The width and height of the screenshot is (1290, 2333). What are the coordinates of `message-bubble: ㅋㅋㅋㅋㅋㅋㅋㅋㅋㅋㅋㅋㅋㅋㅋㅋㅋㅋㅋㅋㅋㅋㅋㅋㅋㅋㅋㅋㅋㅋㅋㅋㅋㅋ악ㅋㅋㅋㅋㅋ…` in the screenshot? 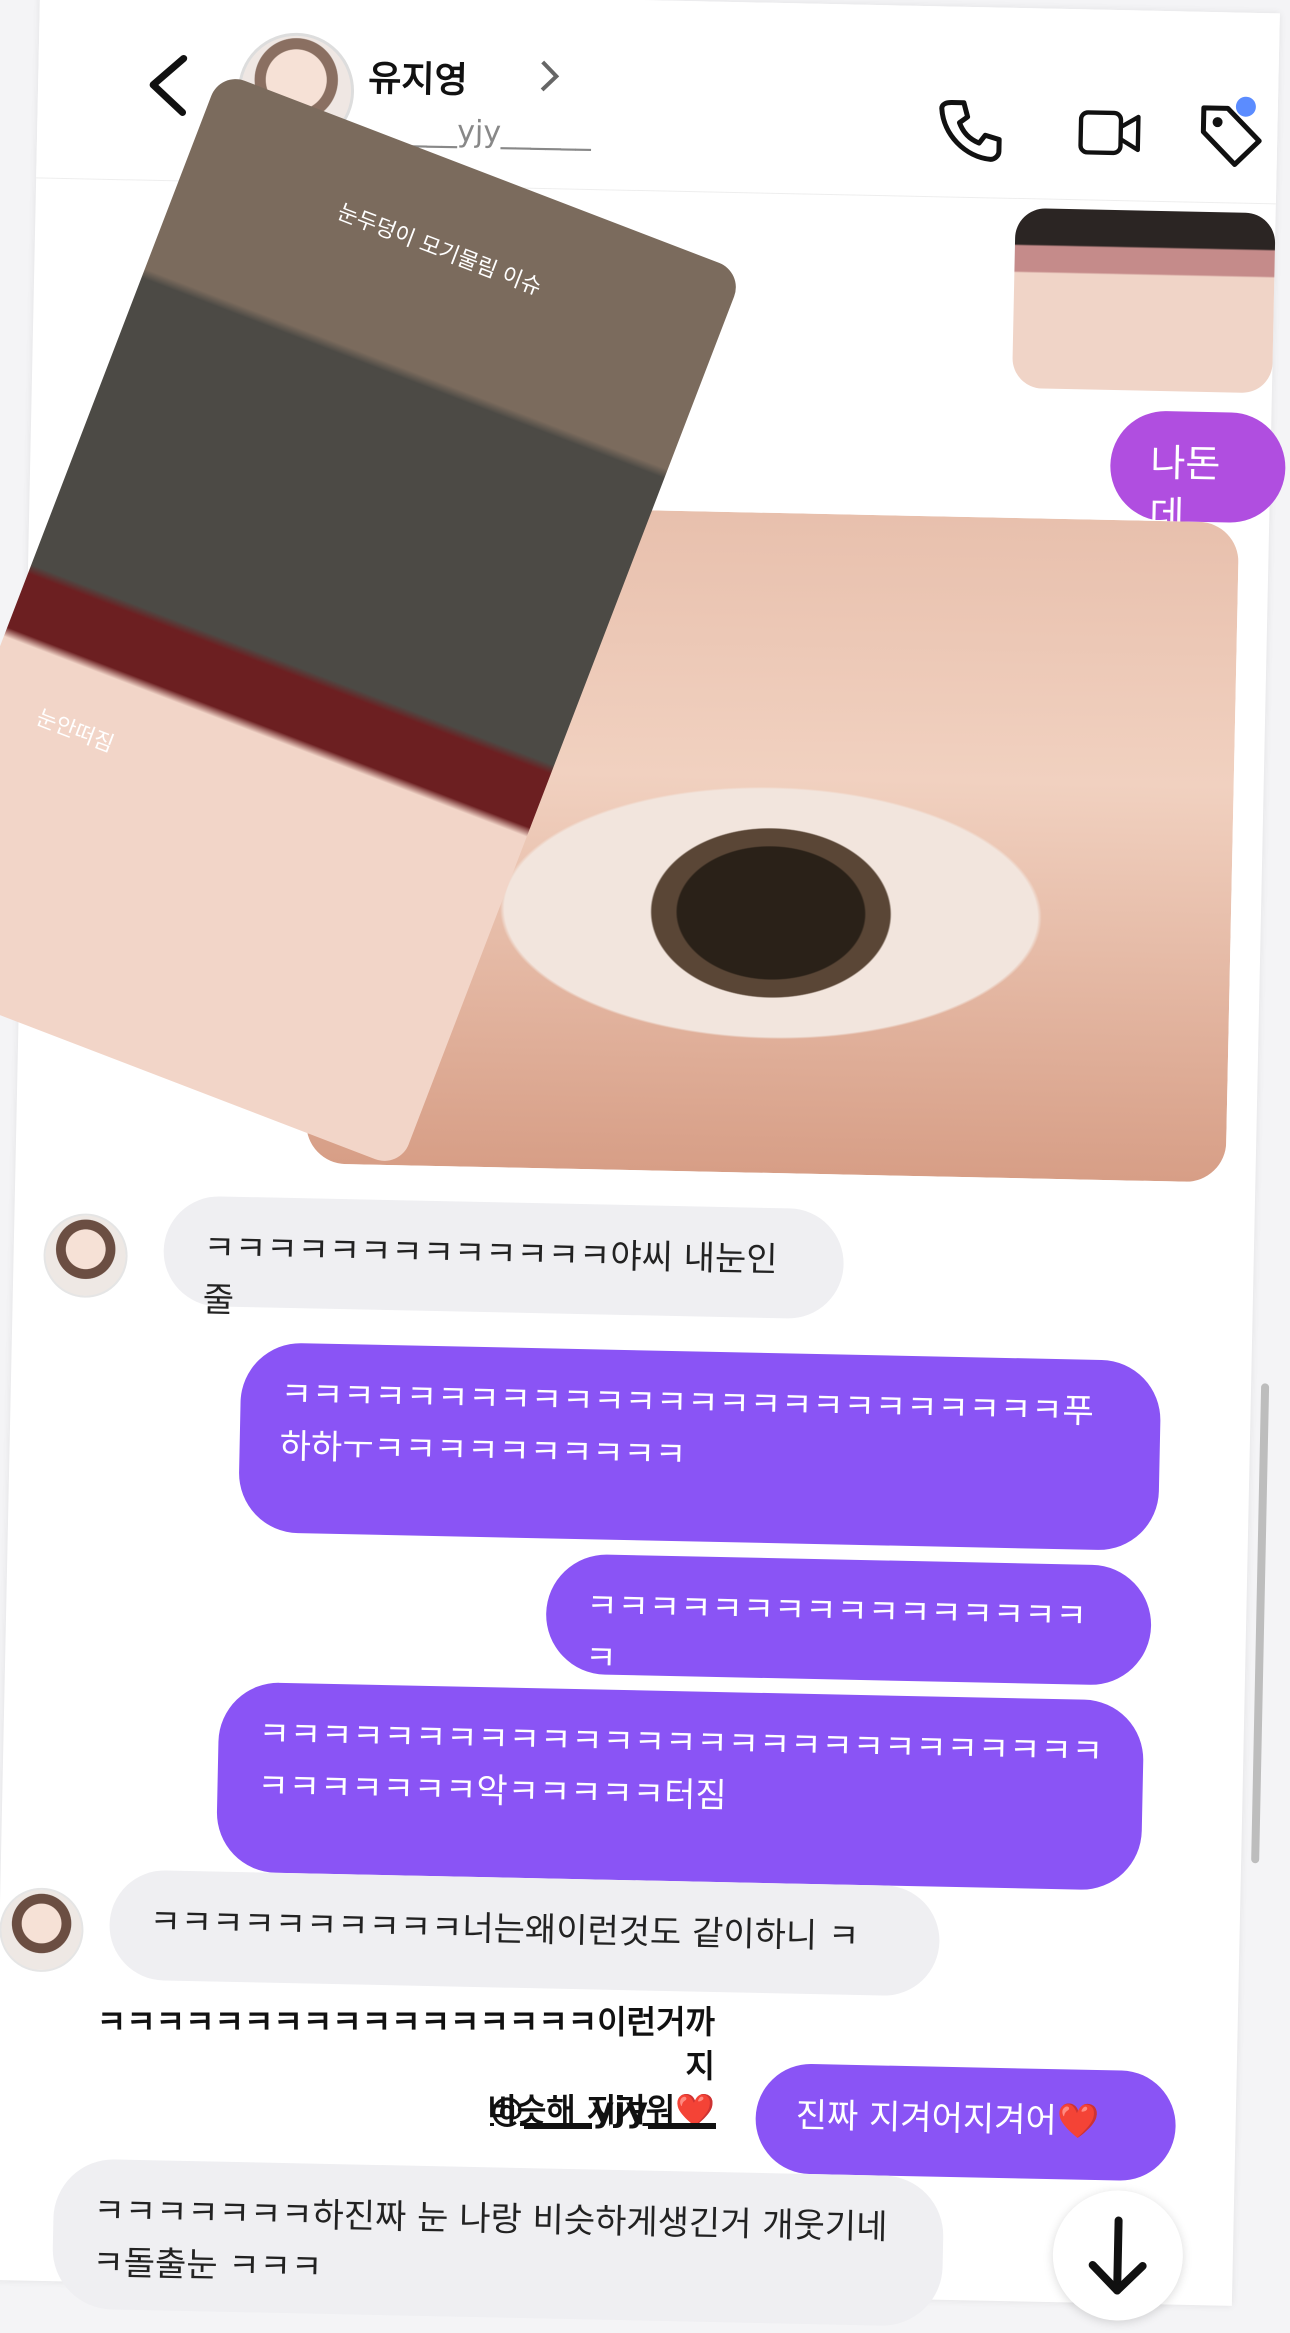 It's located at (680, 1786).